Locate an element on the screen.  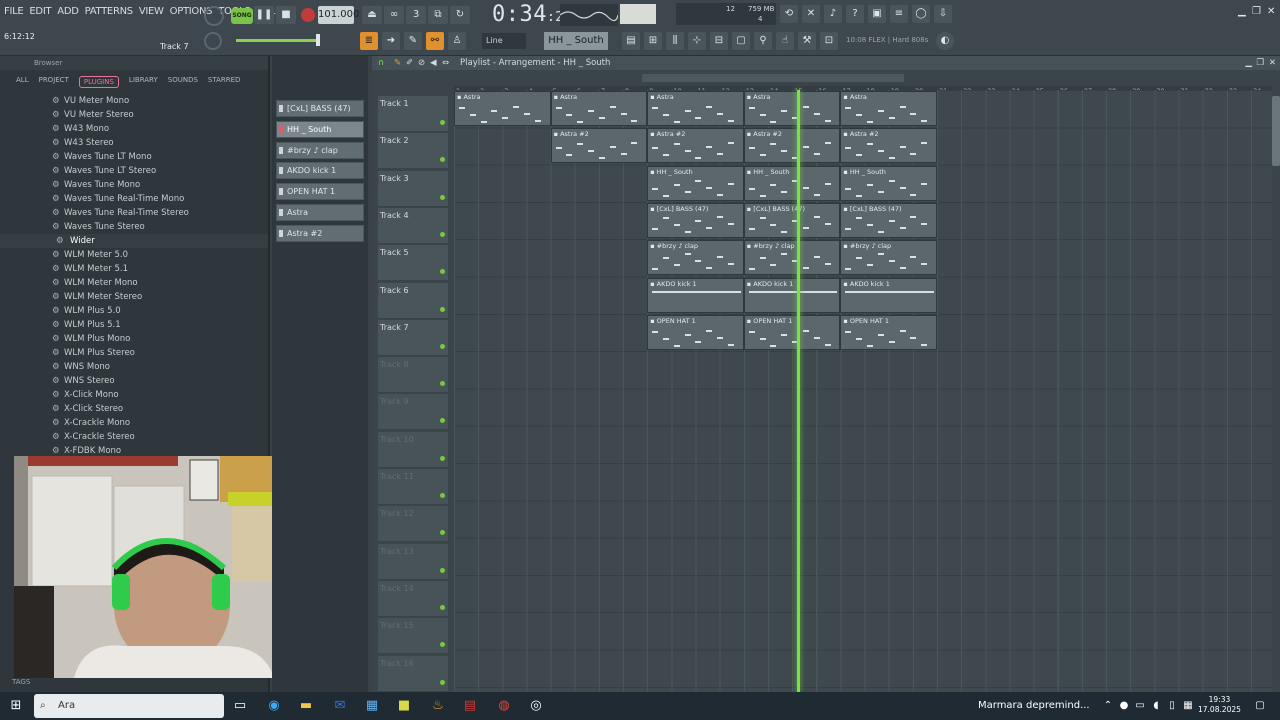
menu-item-view: VIEW is located at coordinates (151, 11).